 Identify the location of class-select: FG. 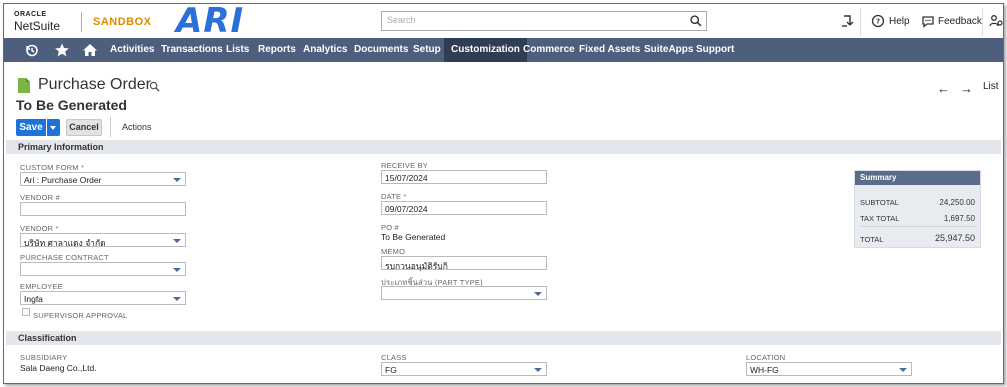
(464, 369).